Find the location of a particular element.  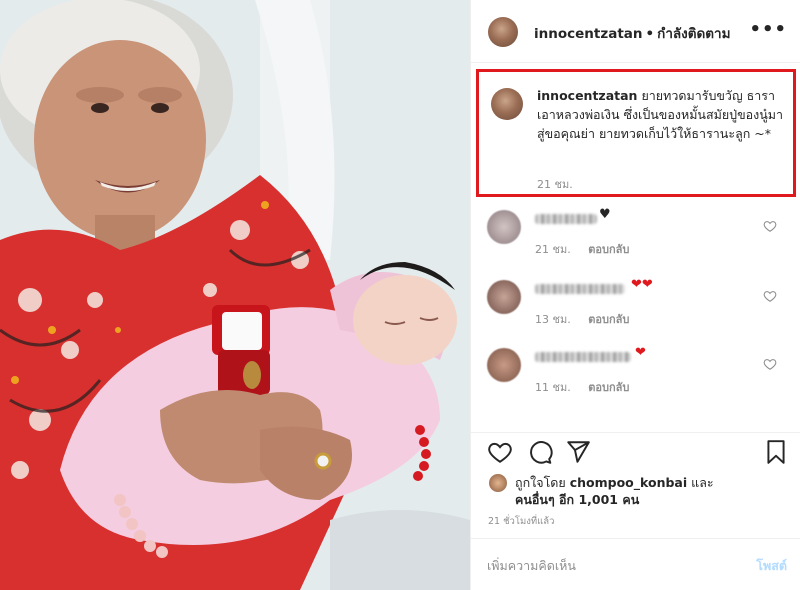

comment-input: เพิ่มความคิดเห็น is located at coordinates (531, 566).